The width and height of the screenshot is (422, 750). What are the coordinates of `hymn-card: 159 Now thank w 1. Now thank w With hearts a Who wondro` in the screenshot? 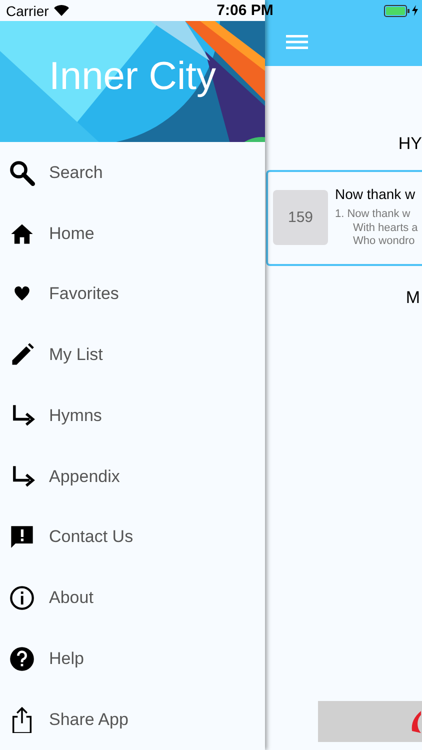 It's located at (344, 218).